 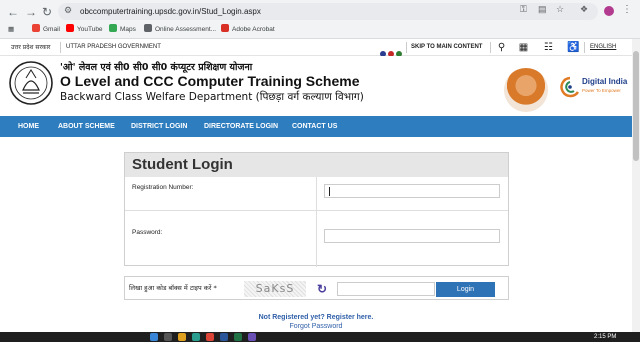 I want to click on register-link: Not Registered yet? Register here., so click(x=316, y=317).